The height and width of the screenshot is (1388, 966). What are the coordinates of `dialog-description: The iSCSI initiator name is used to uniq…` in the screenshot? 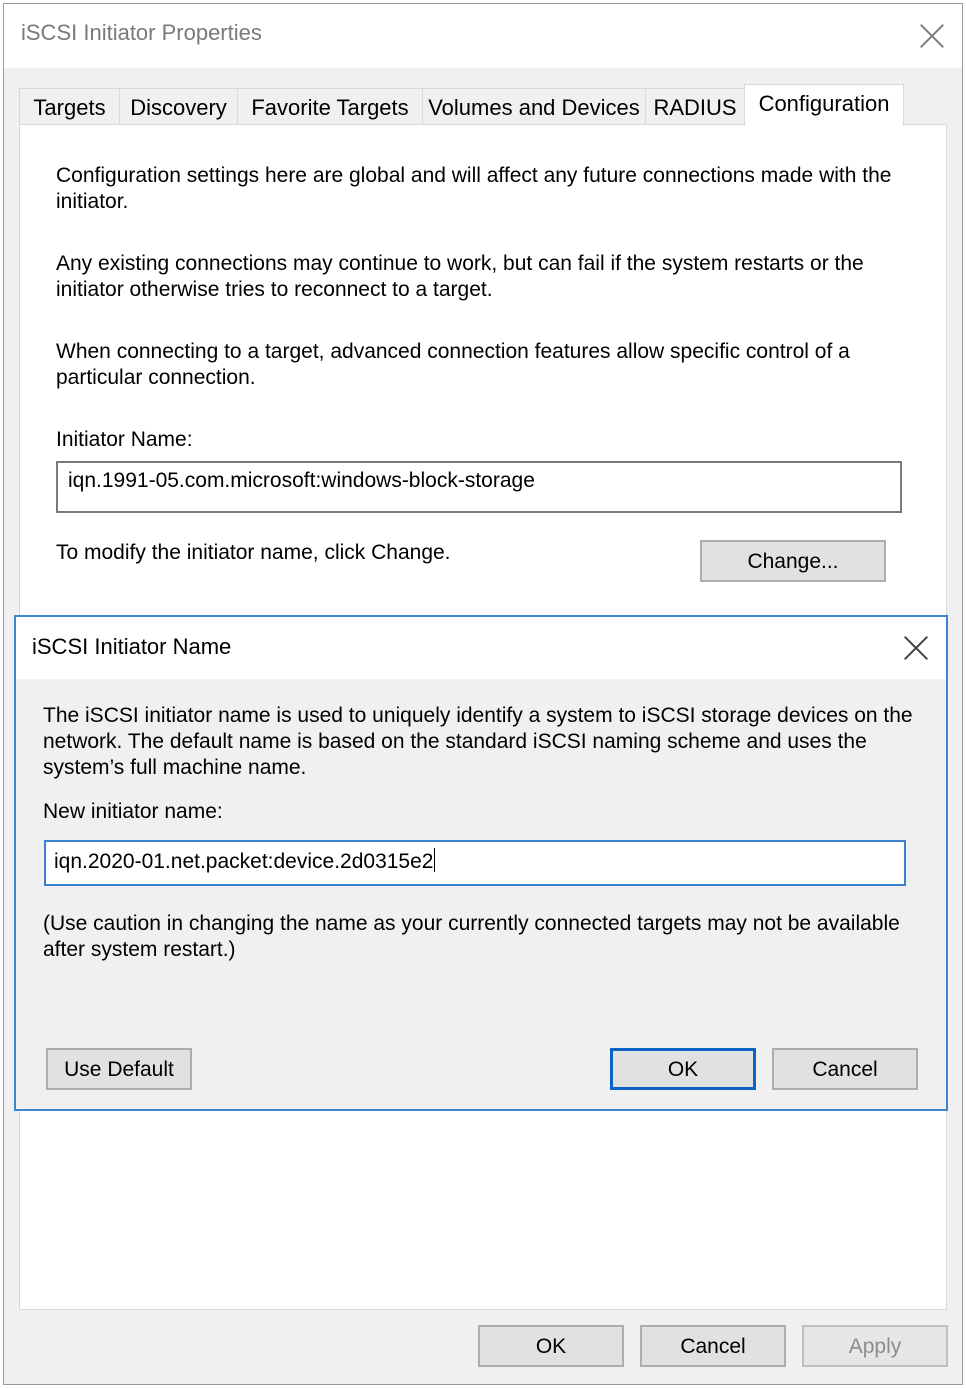 It's located at (478, 741).